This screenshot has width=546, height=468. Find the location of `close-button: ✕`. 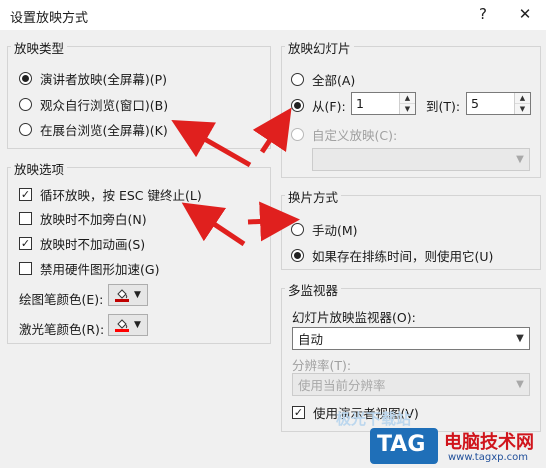

close-button: ✕ is located at coordinates (525, 14).